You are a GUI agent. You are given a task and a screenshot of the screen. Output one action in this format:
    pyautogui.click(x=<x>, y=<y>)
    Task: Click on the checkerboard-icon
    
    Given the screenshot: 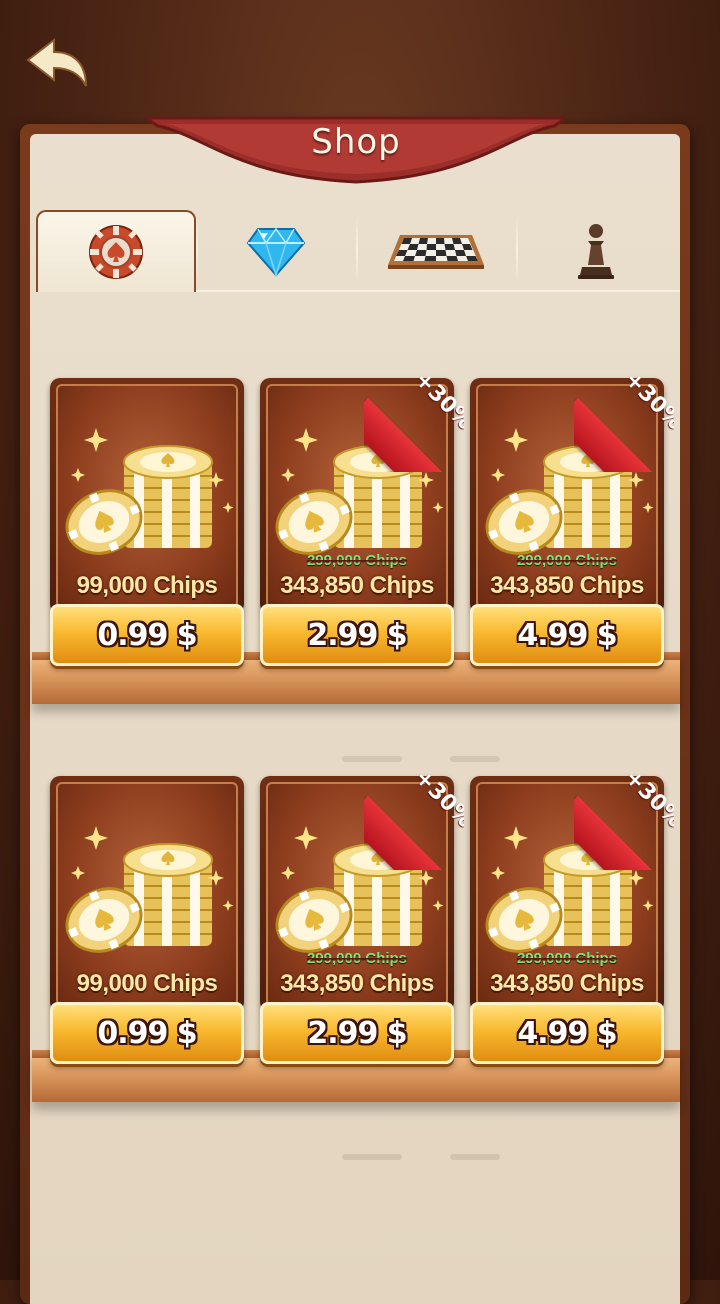 What is the action you would take?
    pyautogui.click(x=436, y=252)
    